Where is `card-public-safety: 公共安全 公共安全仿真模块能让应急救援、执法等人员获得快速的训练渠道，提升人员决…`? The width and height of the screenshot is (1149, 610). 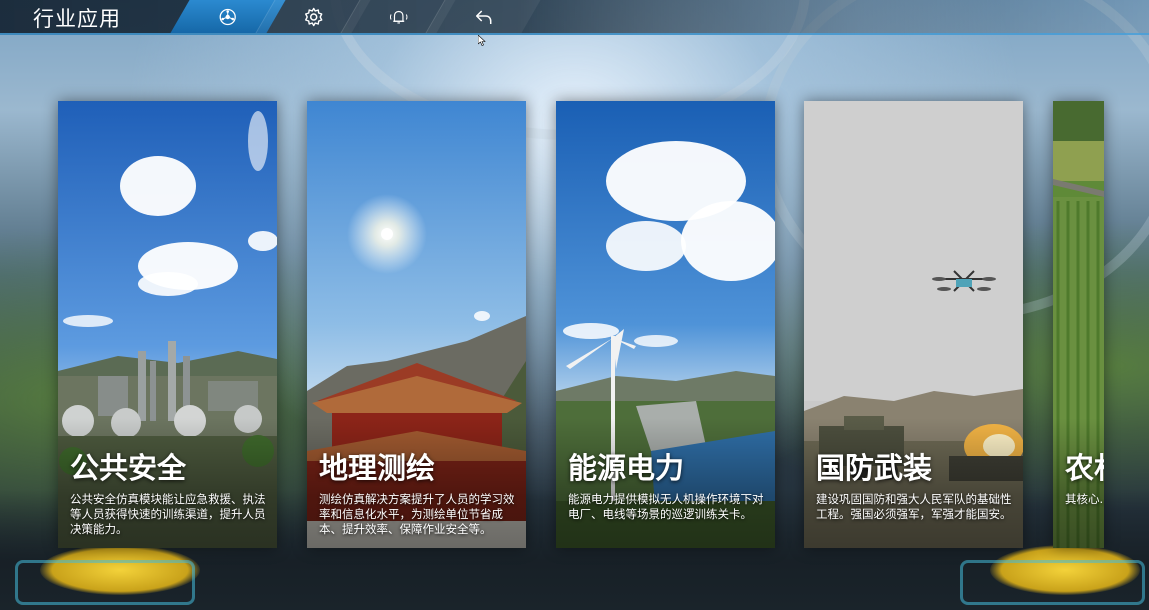 card-public-safety: 公共安全 公共安全仿真模块能让应急救援、执法等人员获得快速的训练渠道，提升人员决… is located at coordinates (167, 324).